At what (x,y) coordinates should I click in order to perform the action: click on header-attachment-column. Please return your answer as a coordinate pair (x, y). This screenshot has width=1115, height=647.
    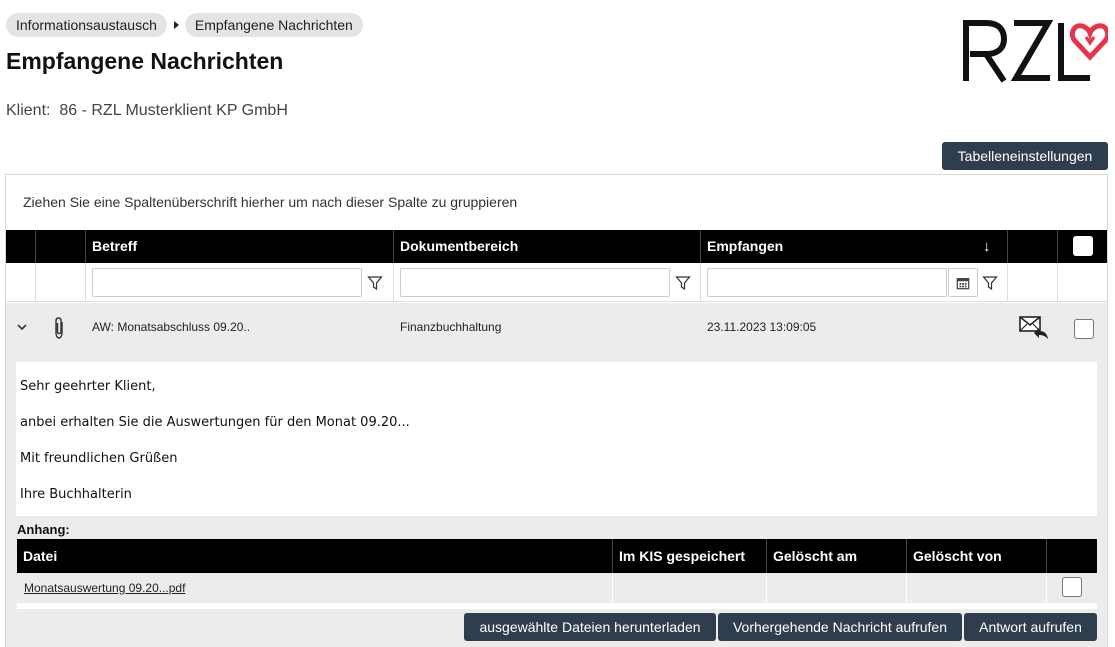
    Looking at the image, I should click on (61, 246).